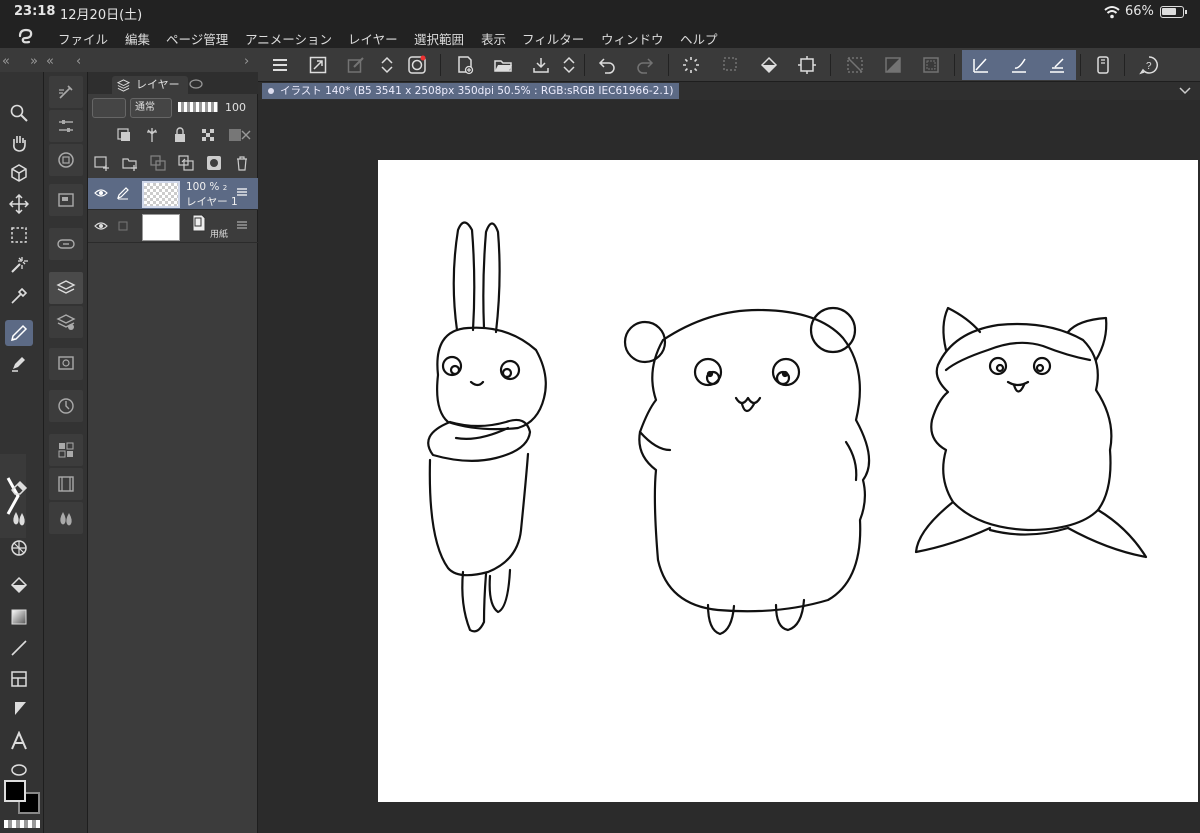 The width and height of the screenshot is (1200, 833). I want to click on transform-icon, so click(807, 65).